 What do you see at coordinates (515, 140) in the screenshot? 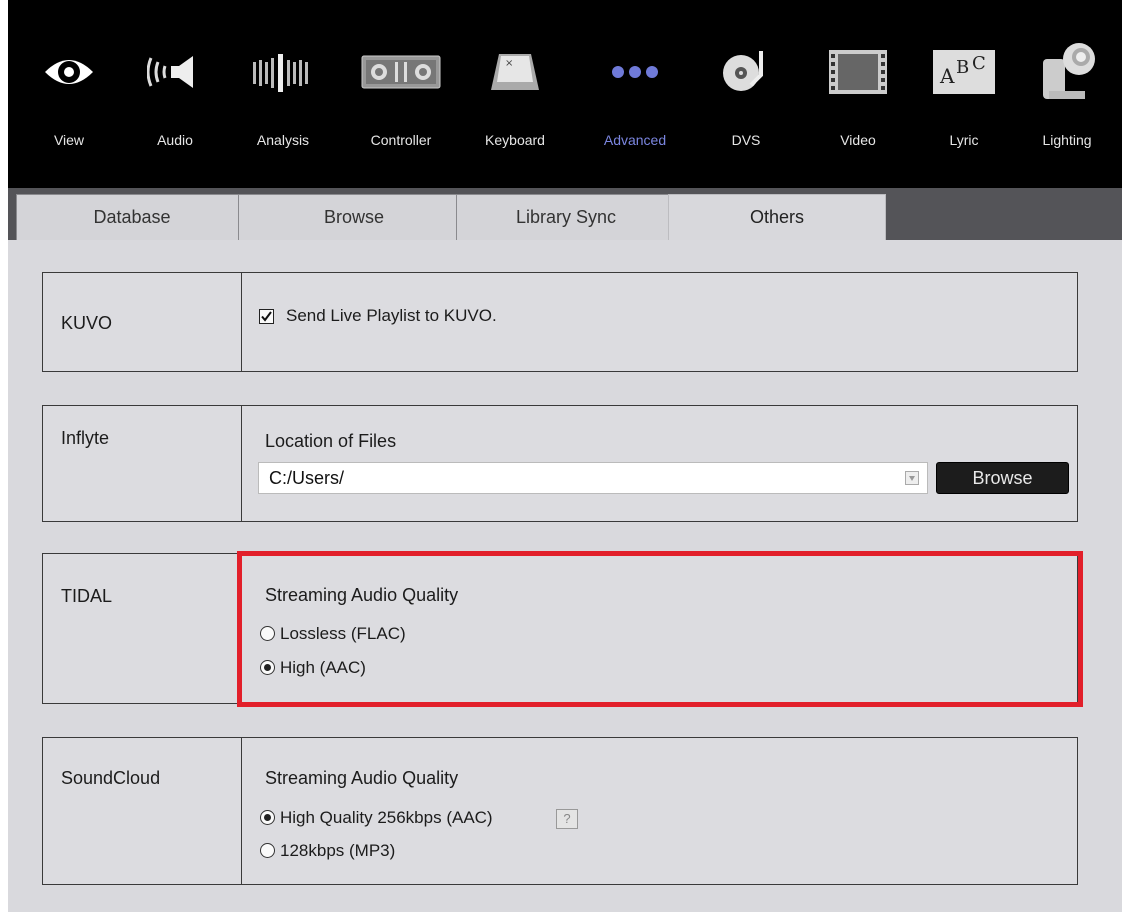
I see `toolbar-label: Keyboard` at bounding box center [515, 140].